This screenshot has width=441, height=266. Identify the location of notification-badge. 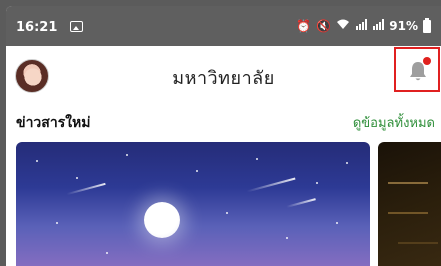
(427, 61).